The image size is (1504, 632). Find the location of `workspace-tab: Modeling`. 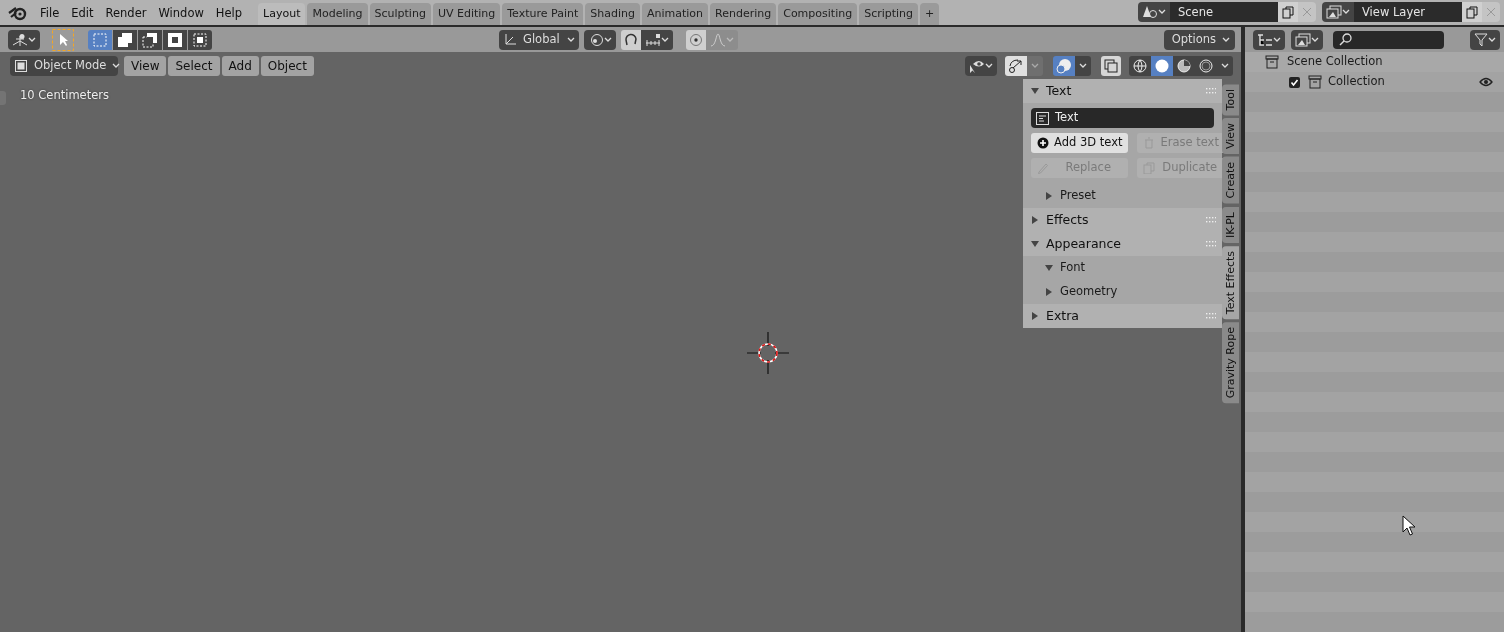

workspace-tab: Modeling is located at coordinates (337, 14).